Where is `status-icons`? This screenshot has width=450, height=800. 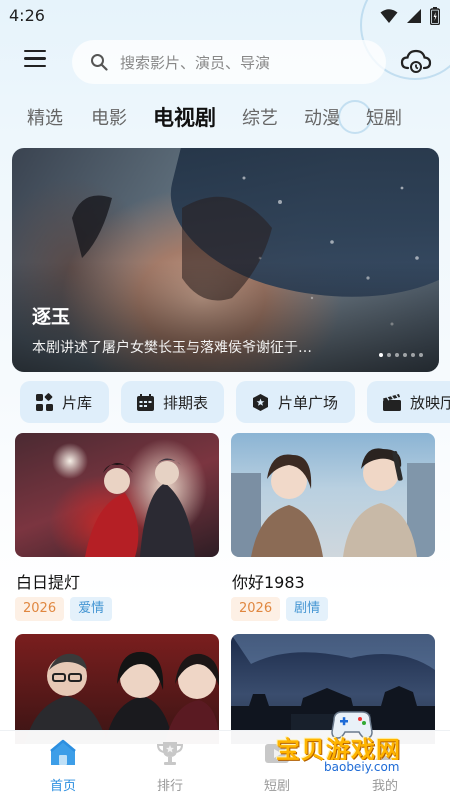 status-icons is located at coordinates (410, 16).